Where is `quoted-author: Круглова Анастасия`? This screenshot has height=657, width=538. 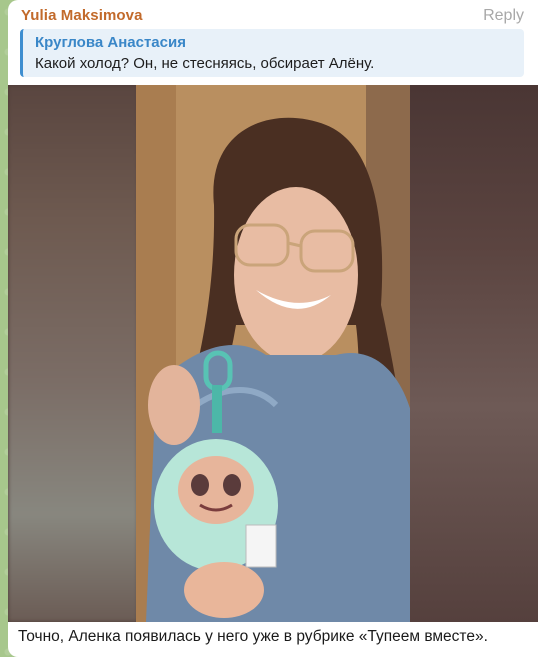
quoted-author: Круглова Анастасия is located at coordinates (110, 42).